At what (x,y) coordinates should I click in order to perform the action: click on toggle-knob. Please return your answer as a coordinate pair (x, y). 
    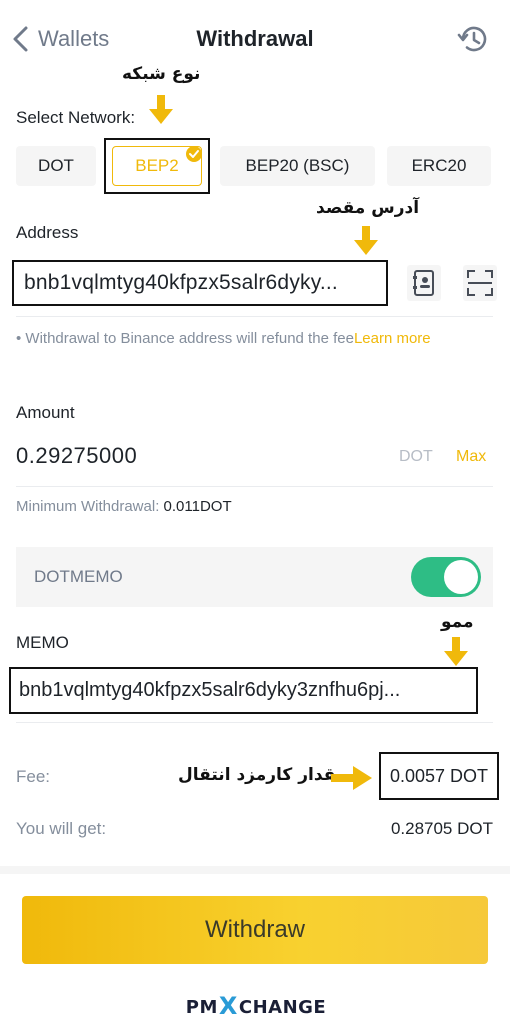
    Looking at the image, I should click on (461, 577).